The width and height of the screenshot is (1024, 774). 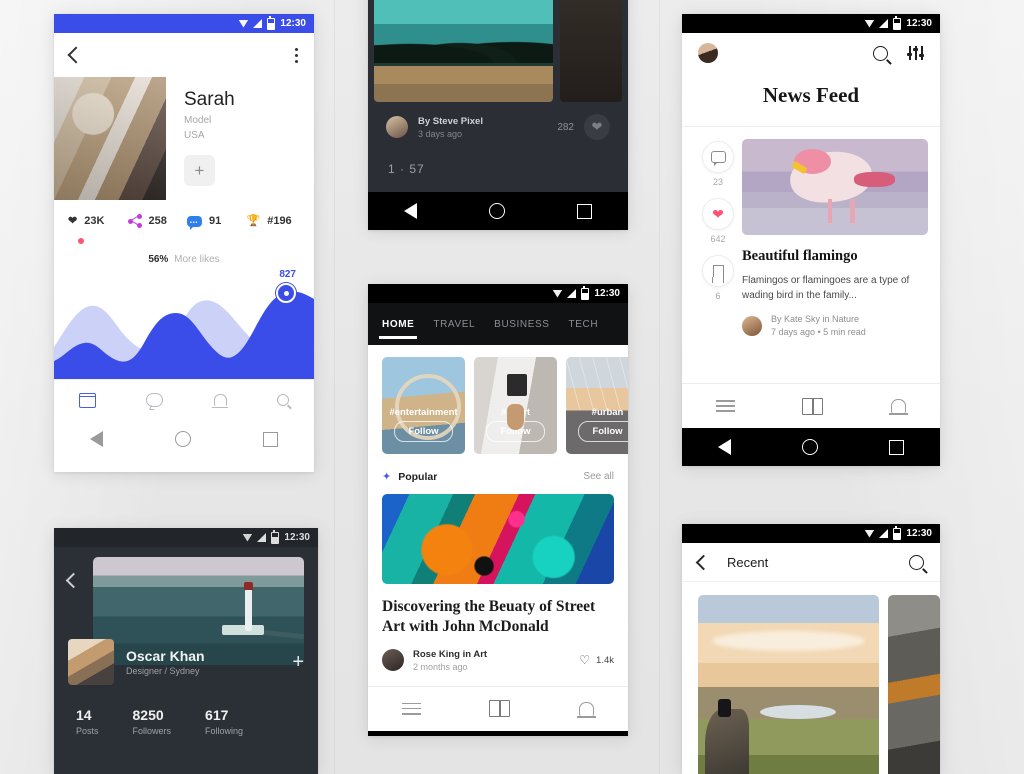 I want to click on topic-card: #urban Follow, so click(x=597, y=405).